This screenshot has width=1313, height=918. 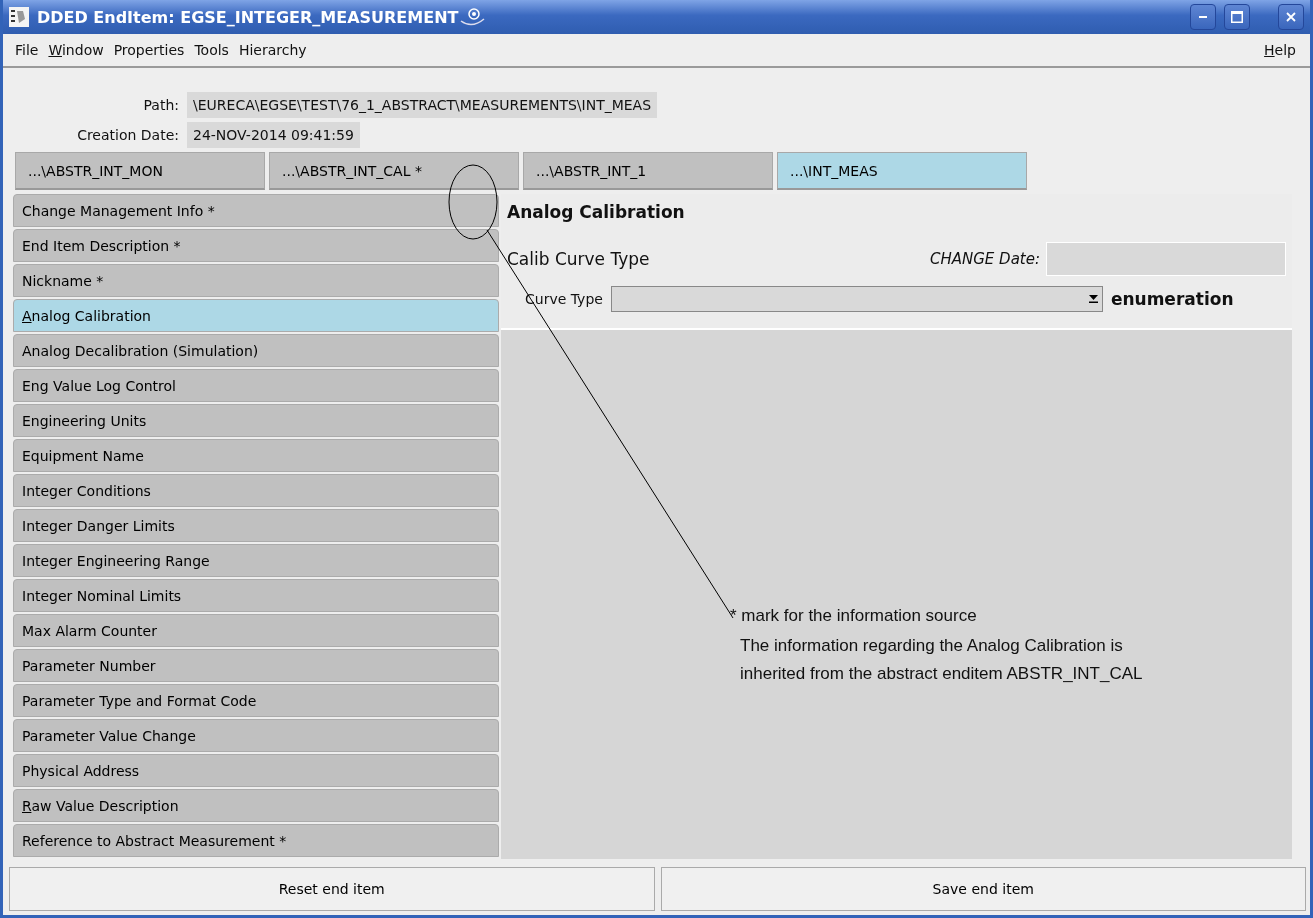 I want to click on sidebar-item: Analog Decalibration (Simulation), so click(x=256, y=350).